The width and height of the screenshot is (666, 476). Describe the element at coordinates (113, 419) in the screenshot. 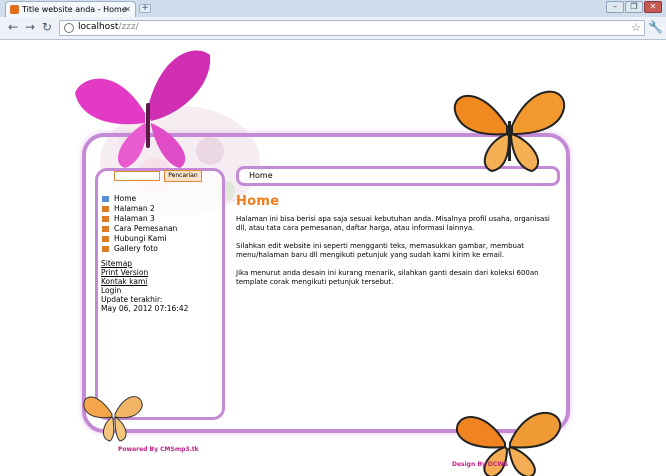

I see `small-butterfly-image` at that location.